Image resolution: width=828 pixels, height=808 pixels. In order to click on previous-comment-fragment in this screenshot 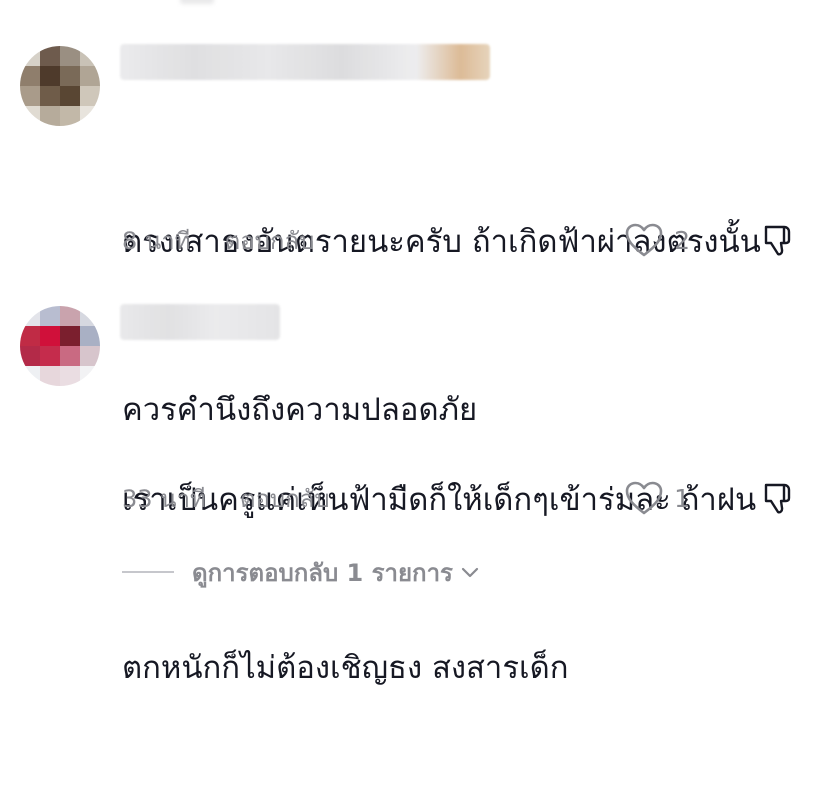, I will do `click(197, 2)`.